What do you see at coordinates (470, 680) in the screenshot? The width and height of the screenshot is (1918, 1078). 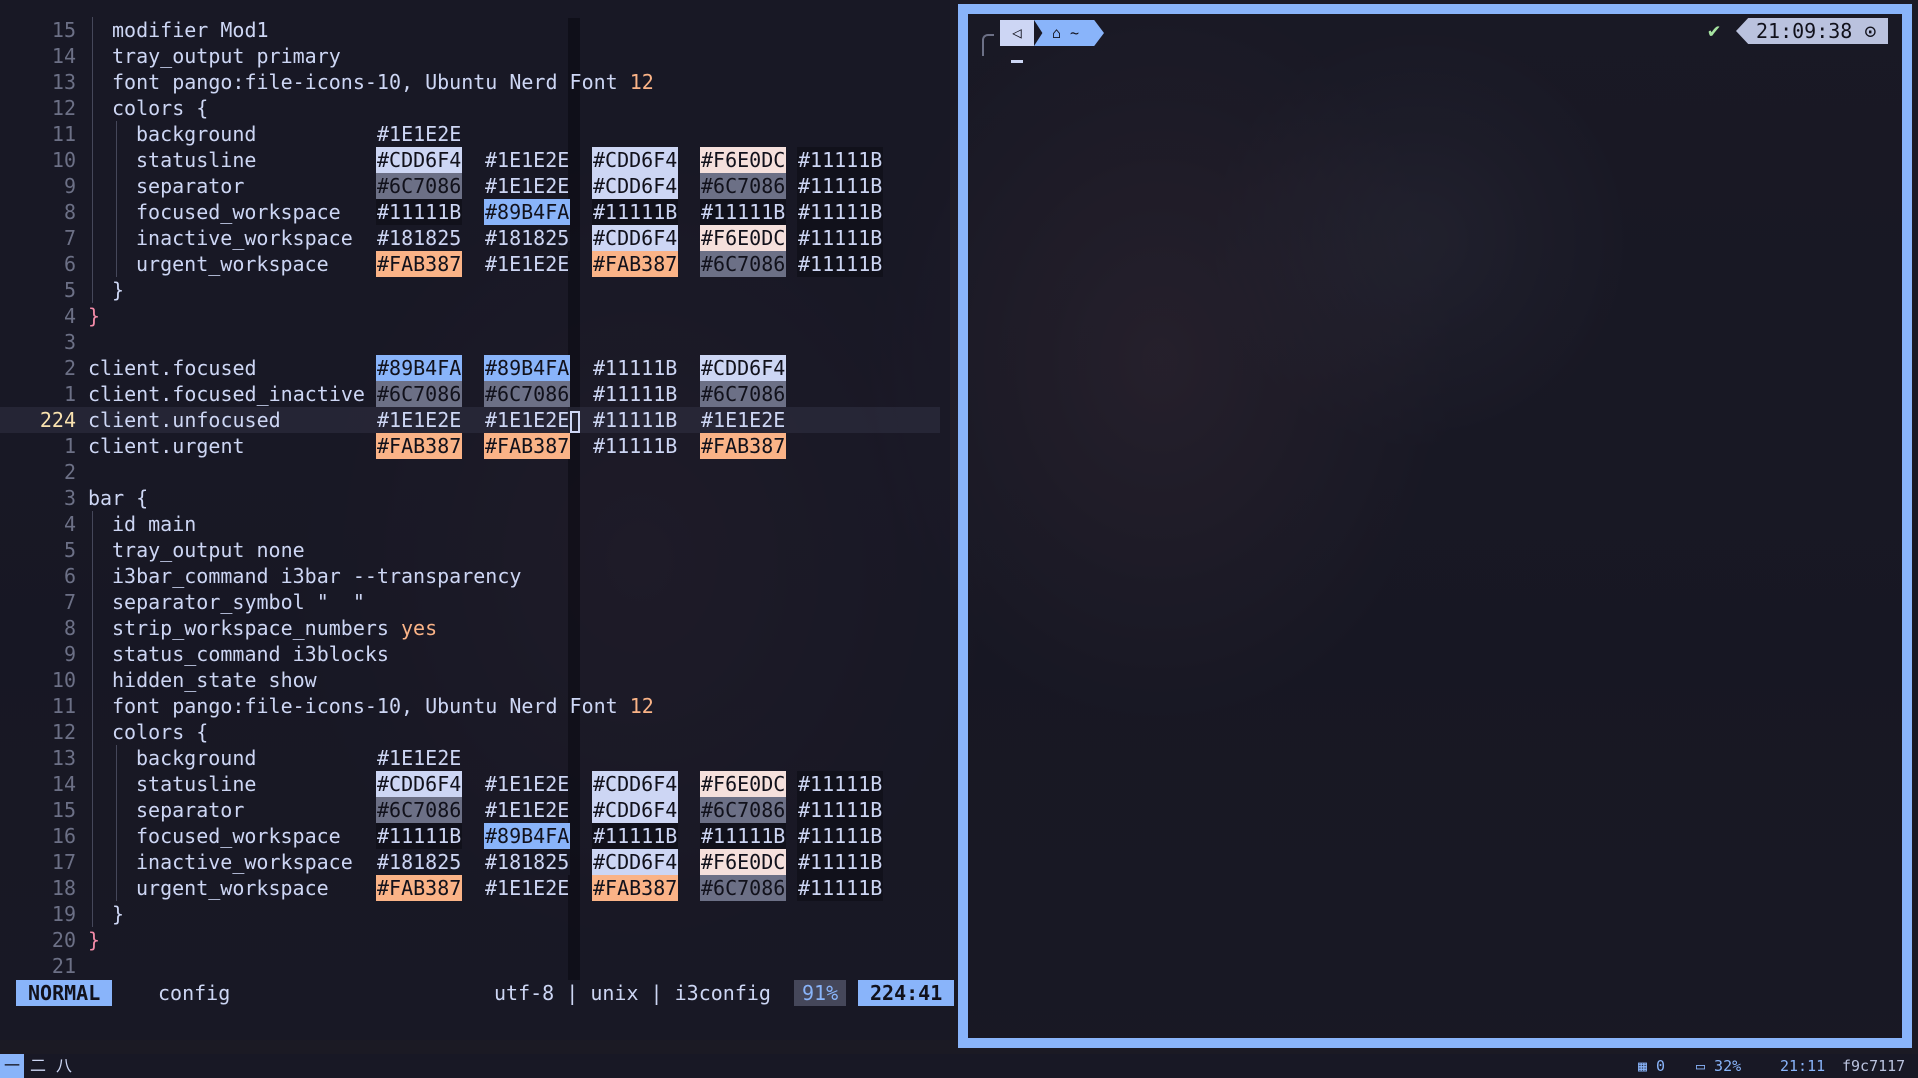 I see `code-line: 10 hidden_state show` at bounding box center [470, 680].